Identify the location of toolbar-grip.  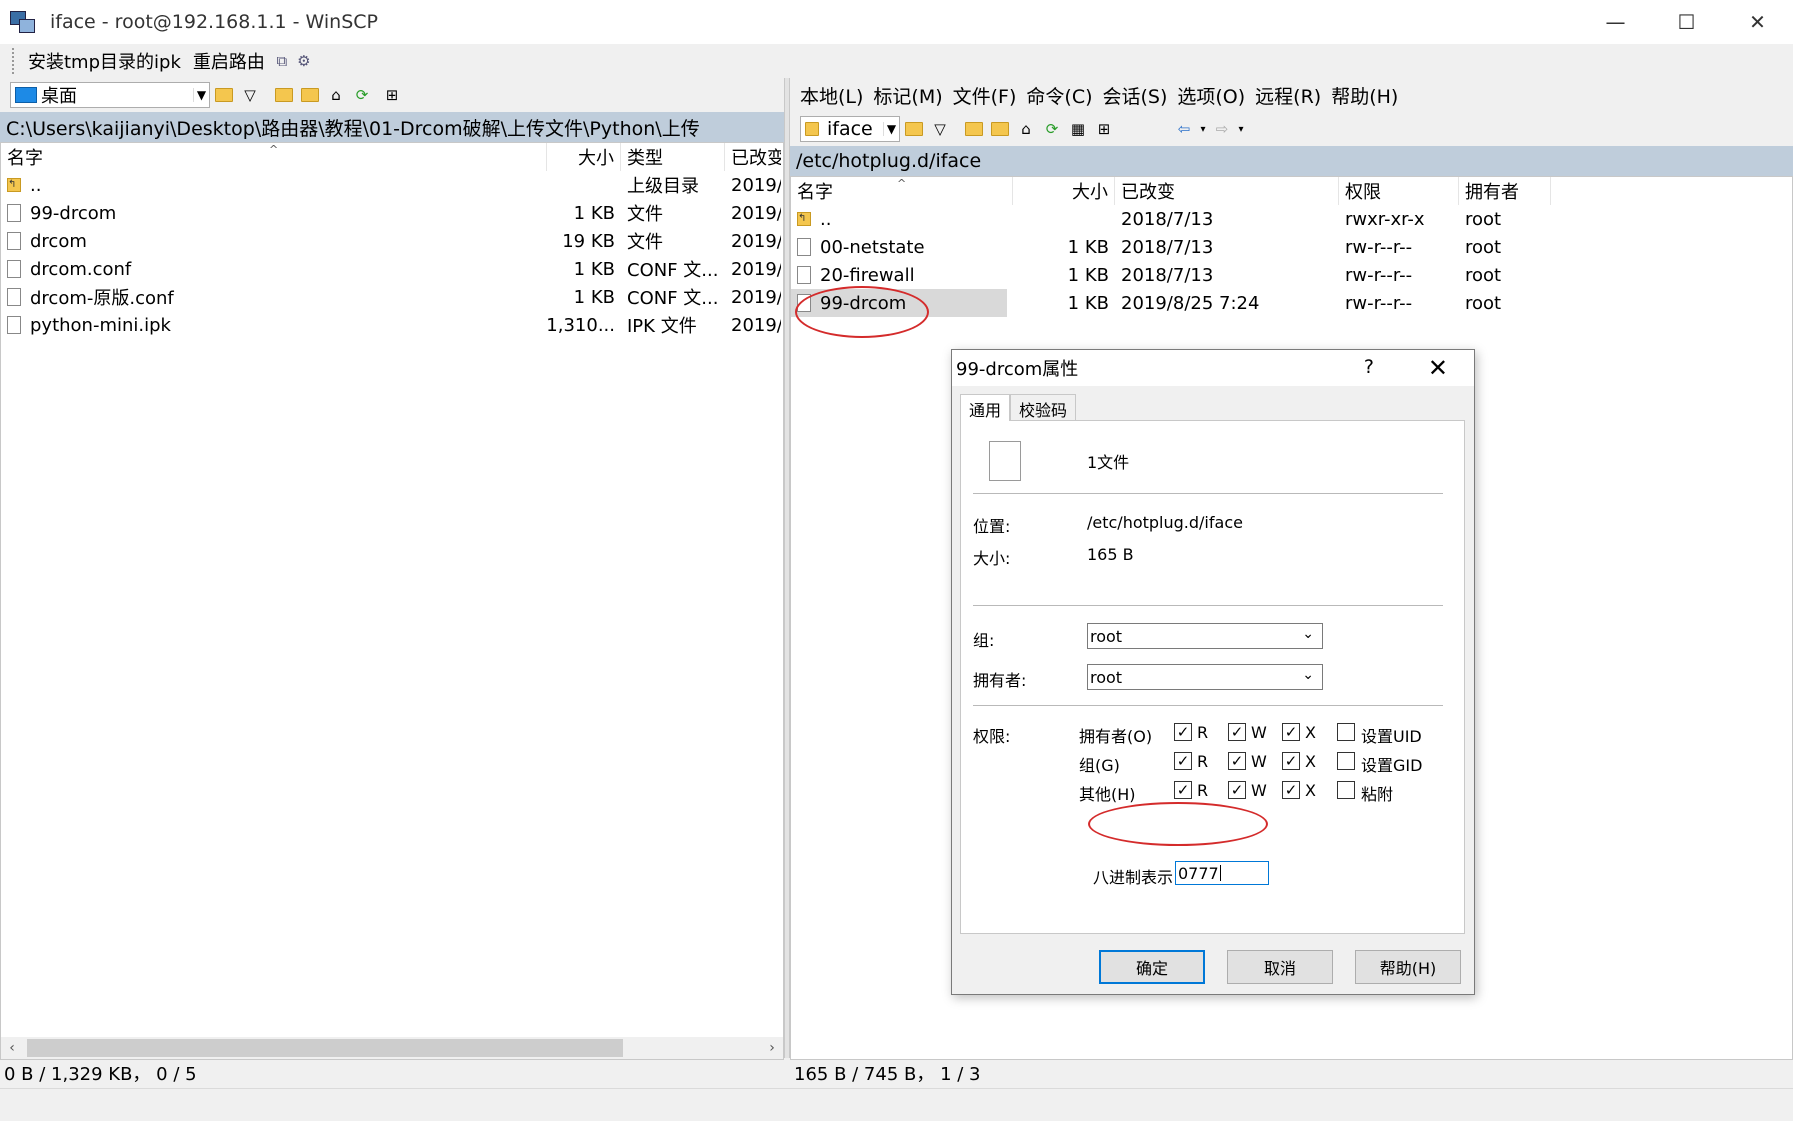
(14, 61).